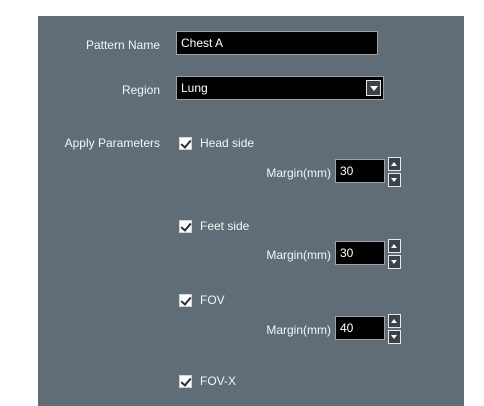 Image resolution: width=484 pixels, height=406 pixels. I want to click on pattern-name-label: Pattern Name, so click(122, 45).